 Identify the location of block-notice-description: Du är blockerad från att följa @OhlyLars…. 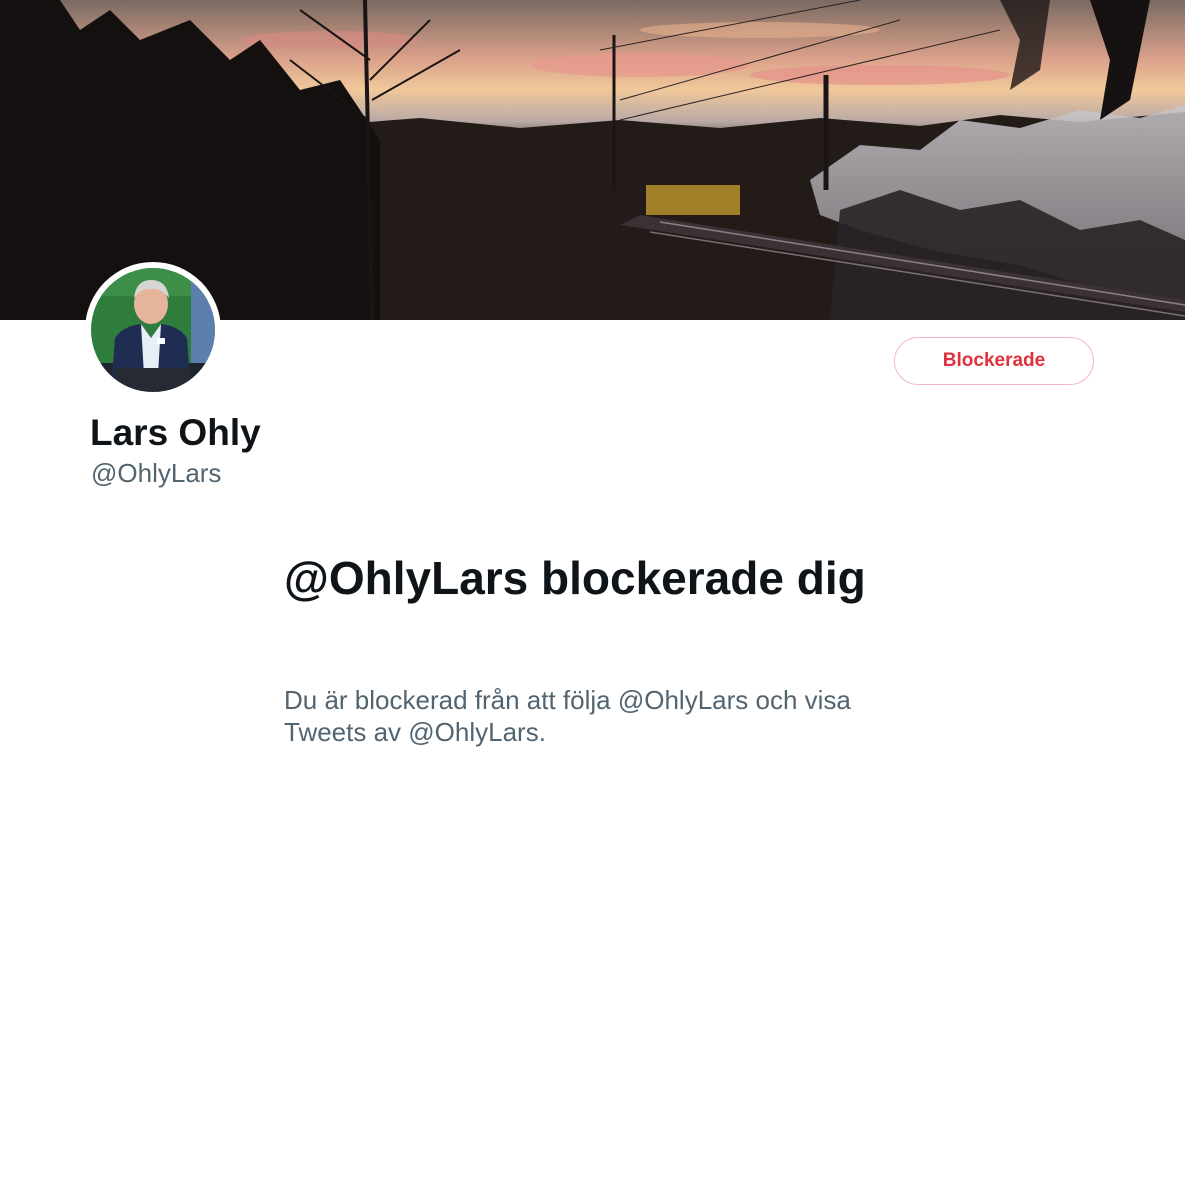
(567, 716).